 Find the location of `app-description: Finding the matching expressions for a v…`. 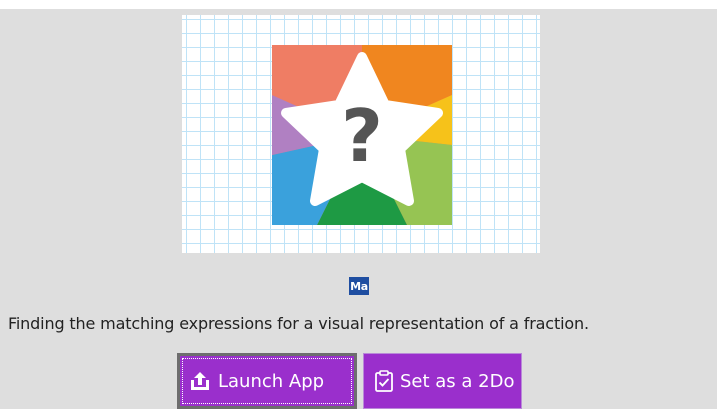

app-description: Finding the matching expressions for a v… is located at coordinates (298, 323).